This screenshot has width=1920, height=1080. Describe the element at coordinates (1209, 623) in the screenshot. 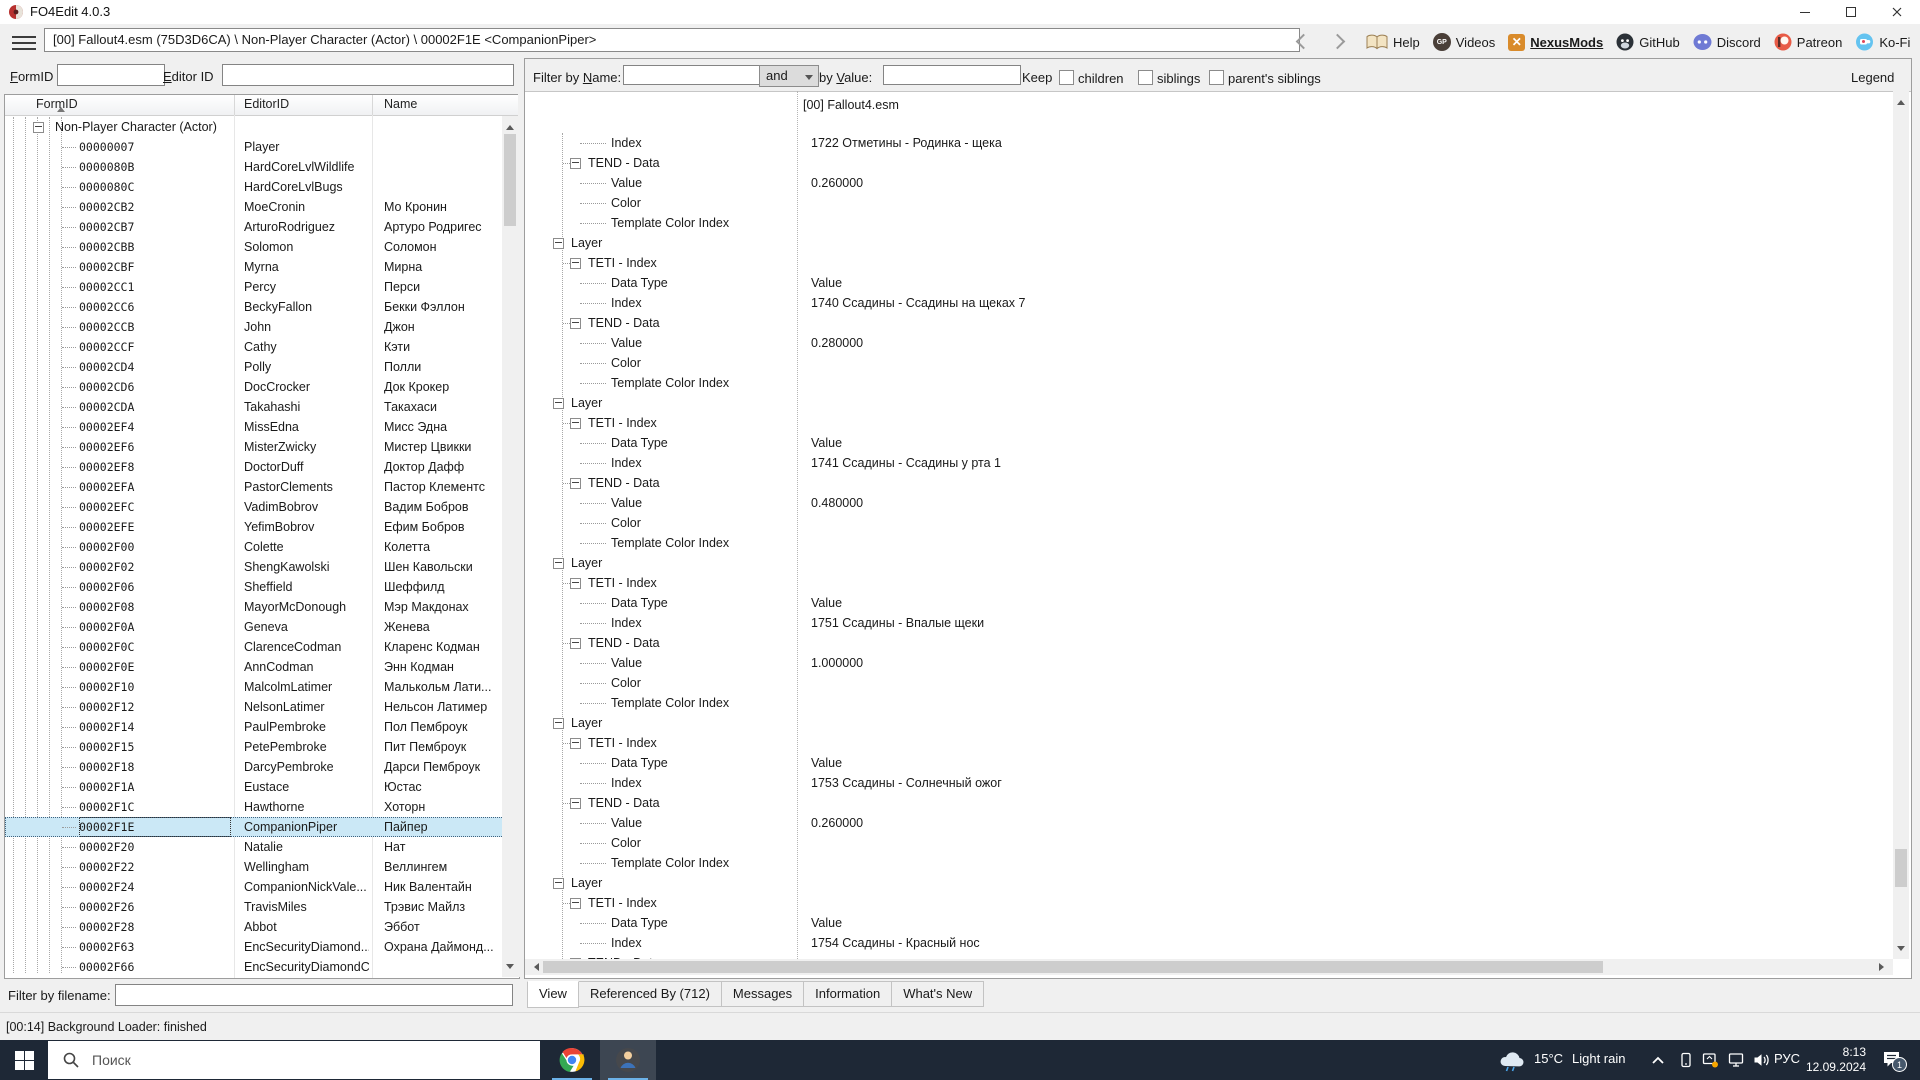

I see `record-row: Index 1751 Ссадины - Впалые щеки` at that location.